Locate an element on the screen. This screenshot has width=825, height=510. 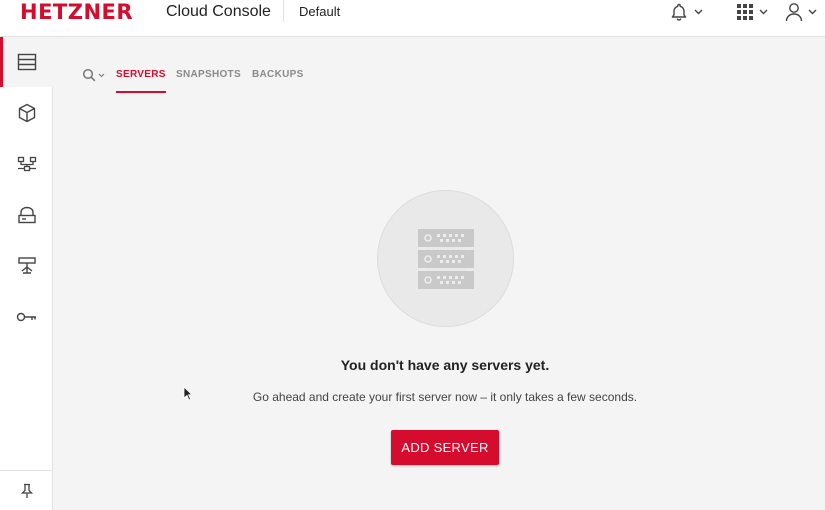
project-selector: Default is located at coordinates (319, 11).